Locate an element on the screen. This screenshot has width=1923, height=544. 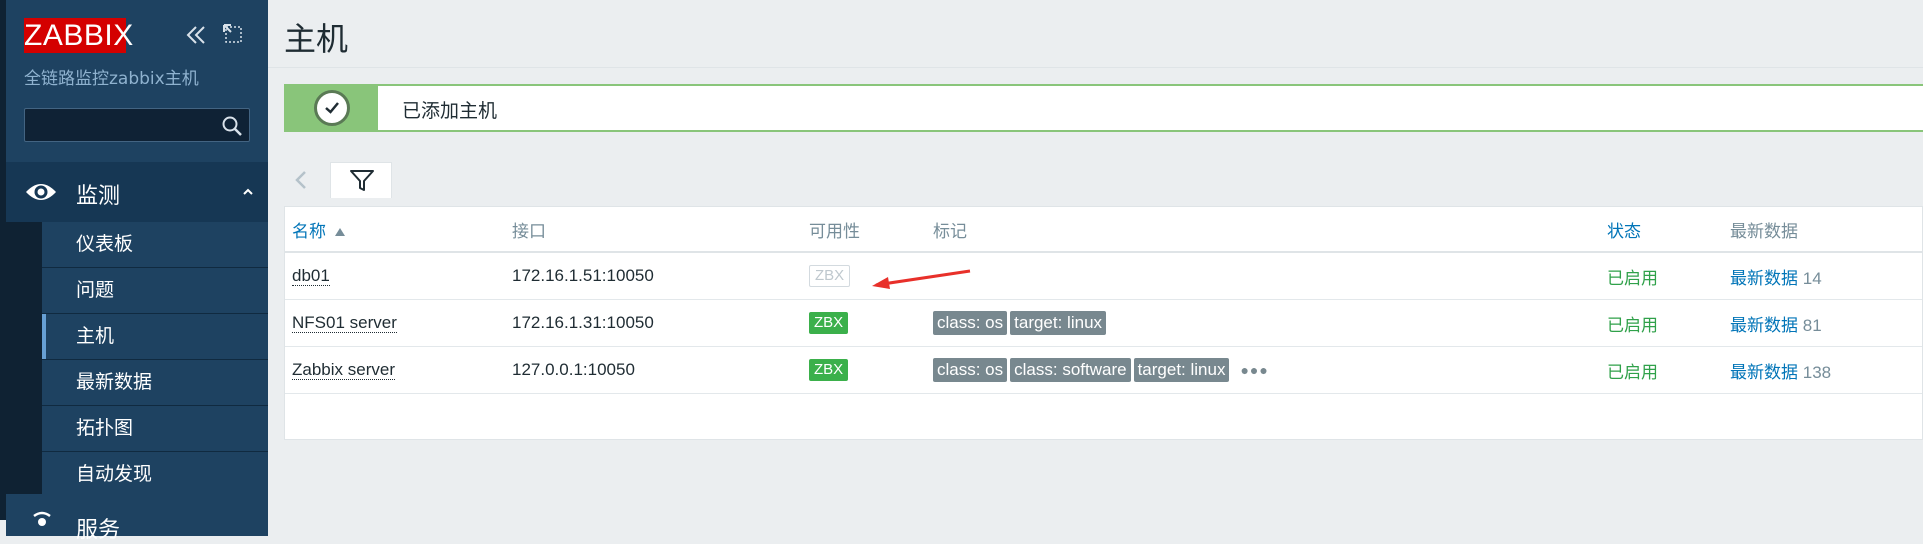
host-interface: 172.16.1.51:10050 is located at coordinates (660, 276).